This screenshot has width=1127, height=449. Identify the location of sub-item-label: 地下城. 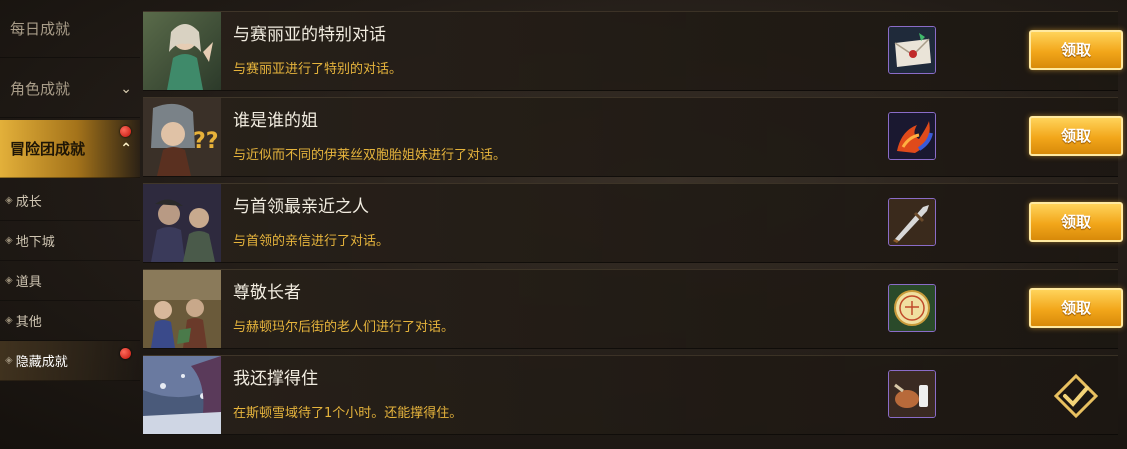
(35, 242).